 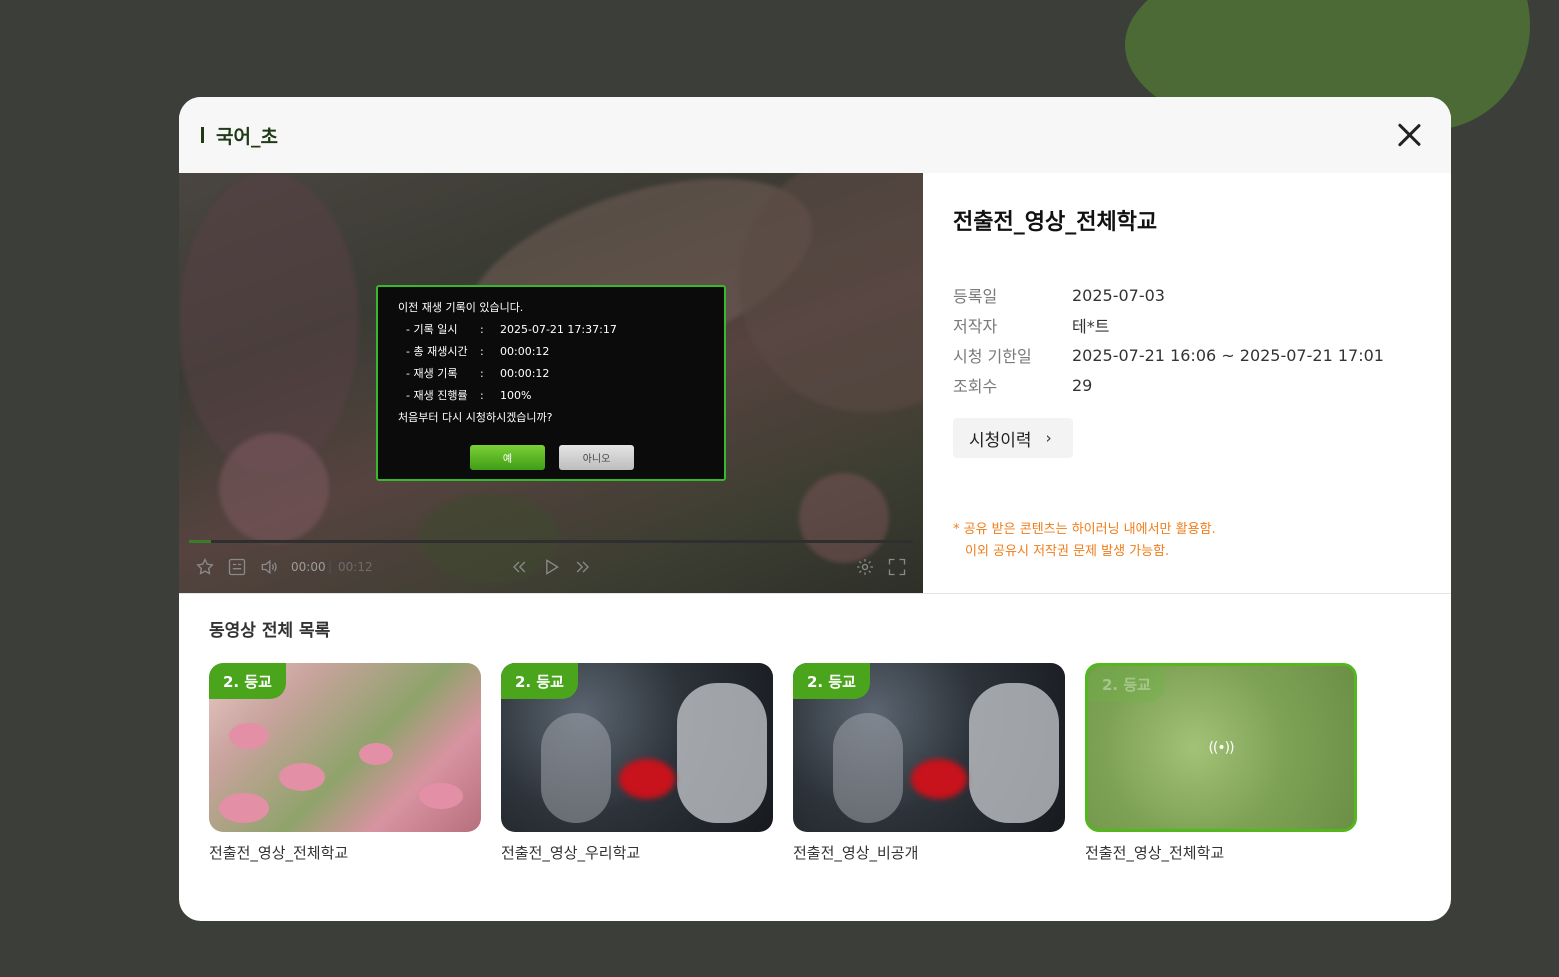 I want to click on total-time: 00:12, so click(x=355, y=567).